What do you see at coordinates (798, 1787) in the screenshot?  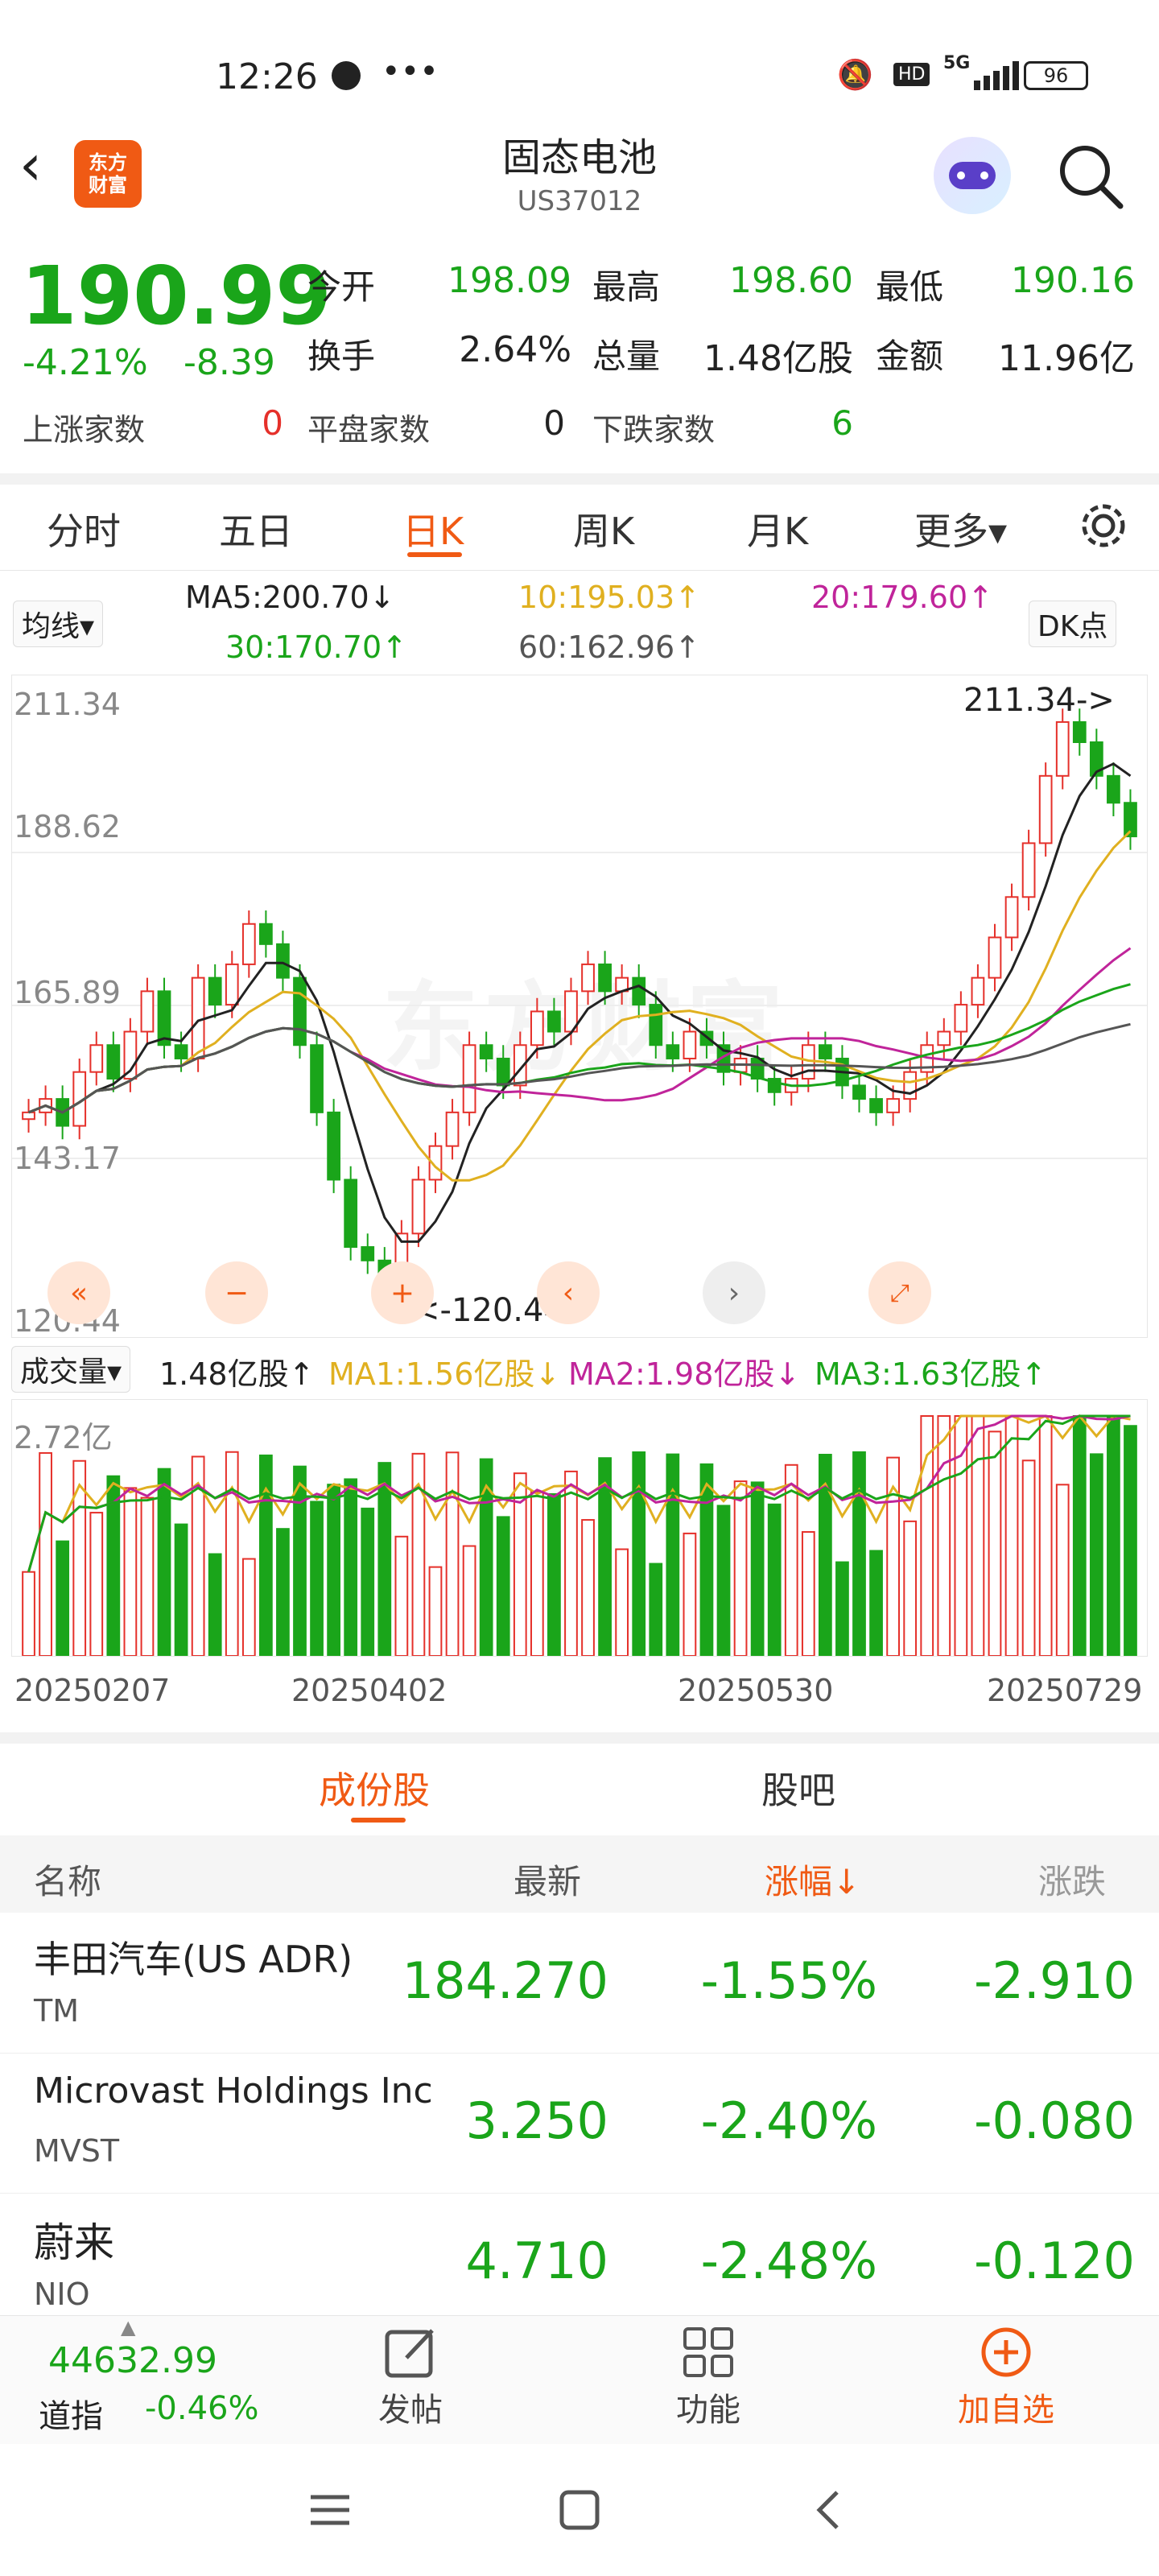 I see `tab-forum: 股吧` at bounding box center [798, 1787].